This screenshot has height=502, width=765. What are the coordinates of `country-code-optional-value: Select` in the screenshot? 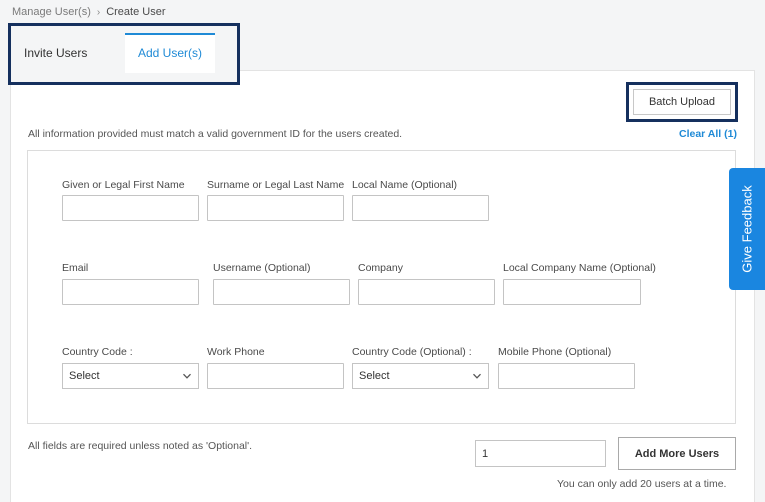 It's located at (374, 376).